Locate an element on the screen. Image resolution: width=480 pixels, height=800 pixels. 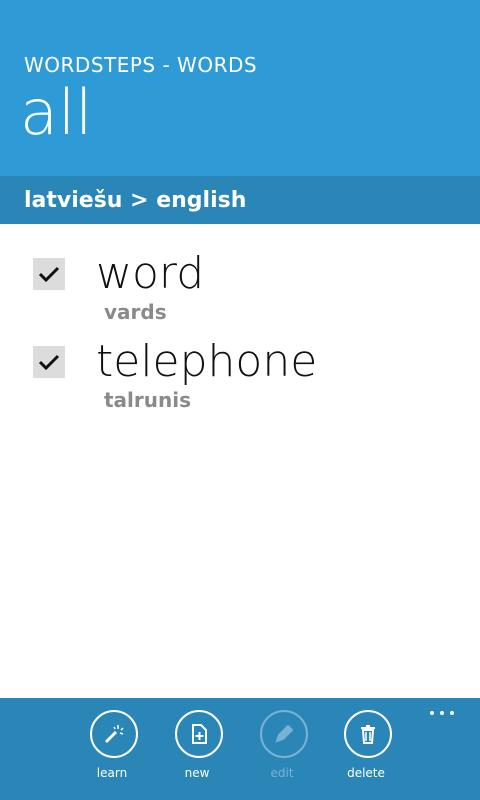
word-translation: talrunis is located at coordinates (148, 400).